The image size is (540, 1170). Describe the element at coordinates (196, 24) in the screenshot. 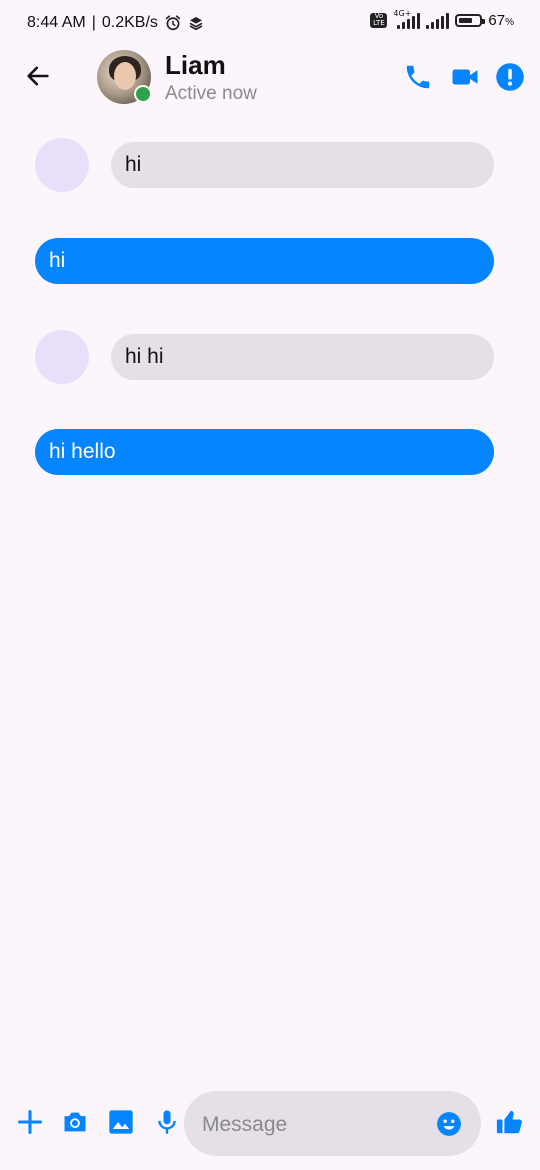

I see `layers-icon` at that location.